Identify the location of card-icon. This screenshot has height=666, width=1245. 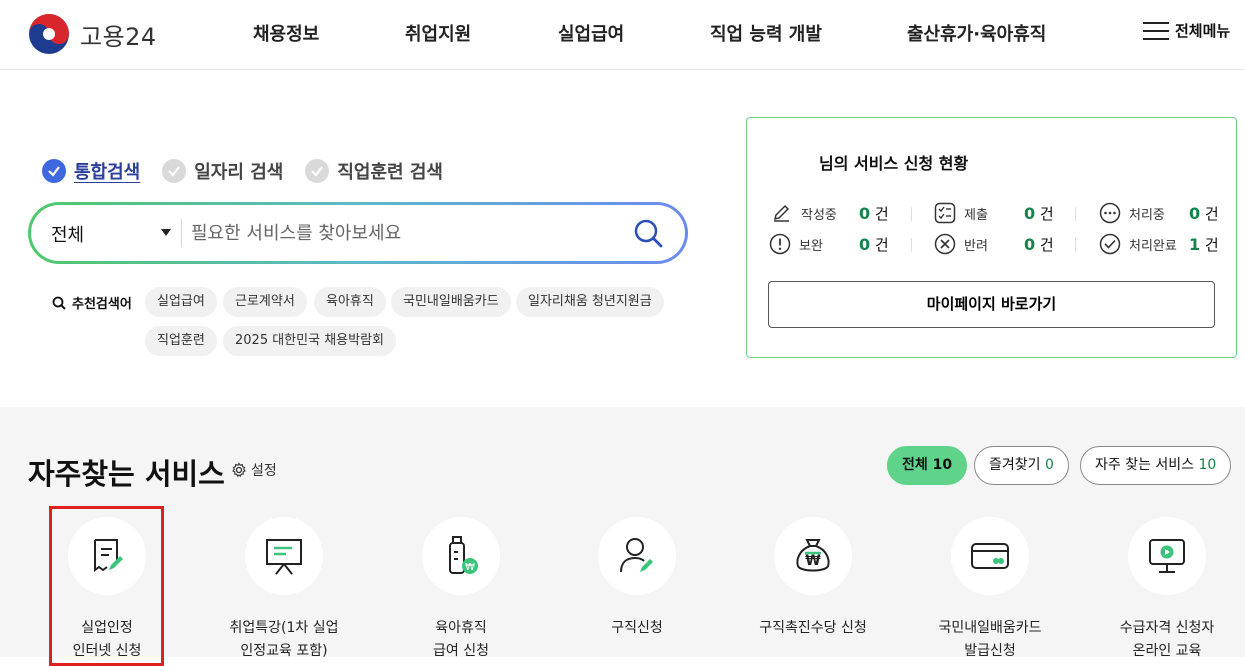
(990, 556).